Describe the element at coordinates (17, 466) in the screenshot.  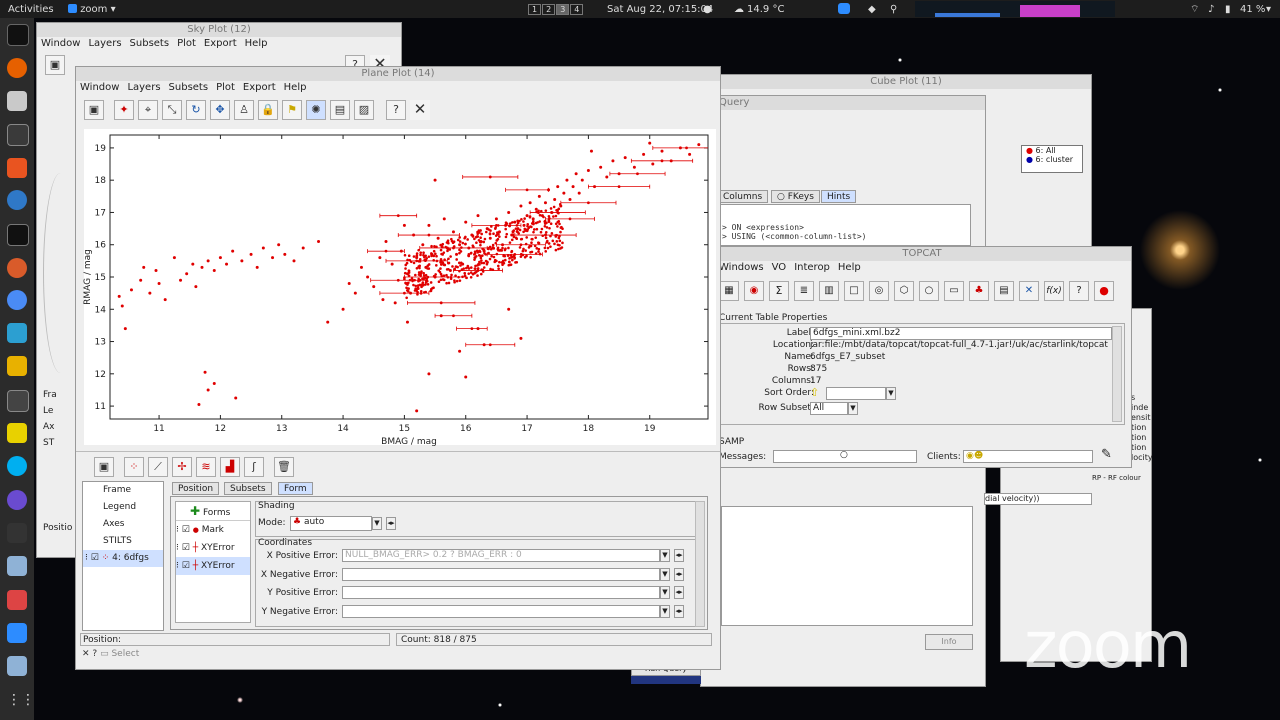
I see `skype-icon` at that location.